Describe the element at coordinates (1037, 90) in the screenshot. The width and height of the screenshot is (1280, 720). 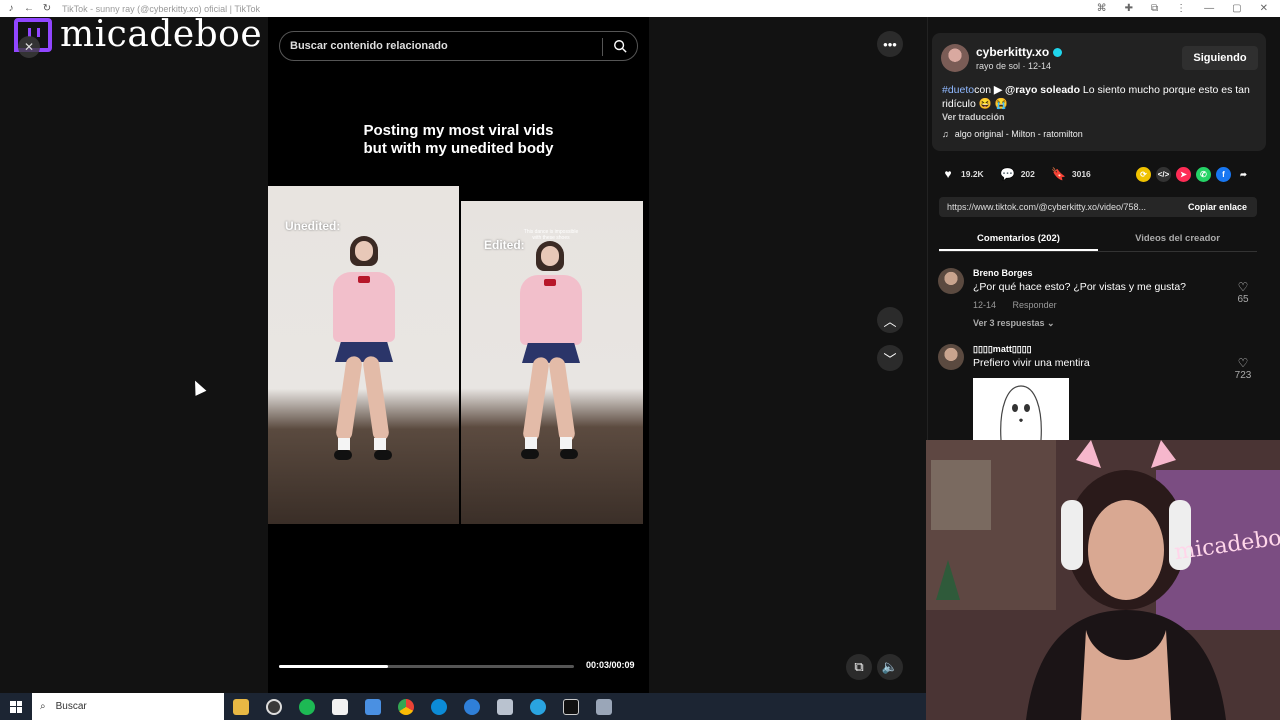
I see `mention-link: ▶ @rayo soleado` at that location.